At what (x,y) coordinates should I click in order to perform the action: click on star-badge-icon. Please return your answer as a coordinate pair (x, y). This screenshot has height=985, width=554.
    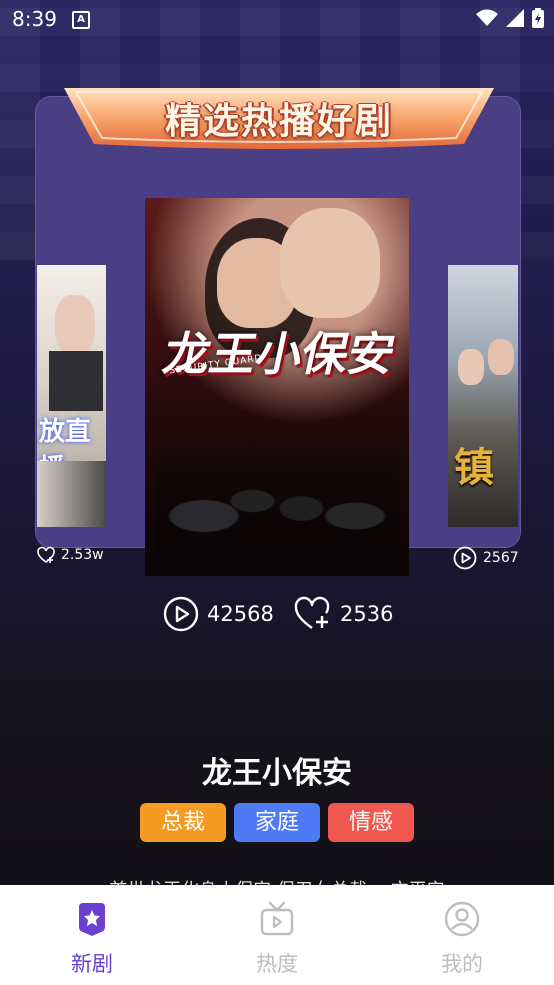
    Looking at the image, I should click on (92, 919).